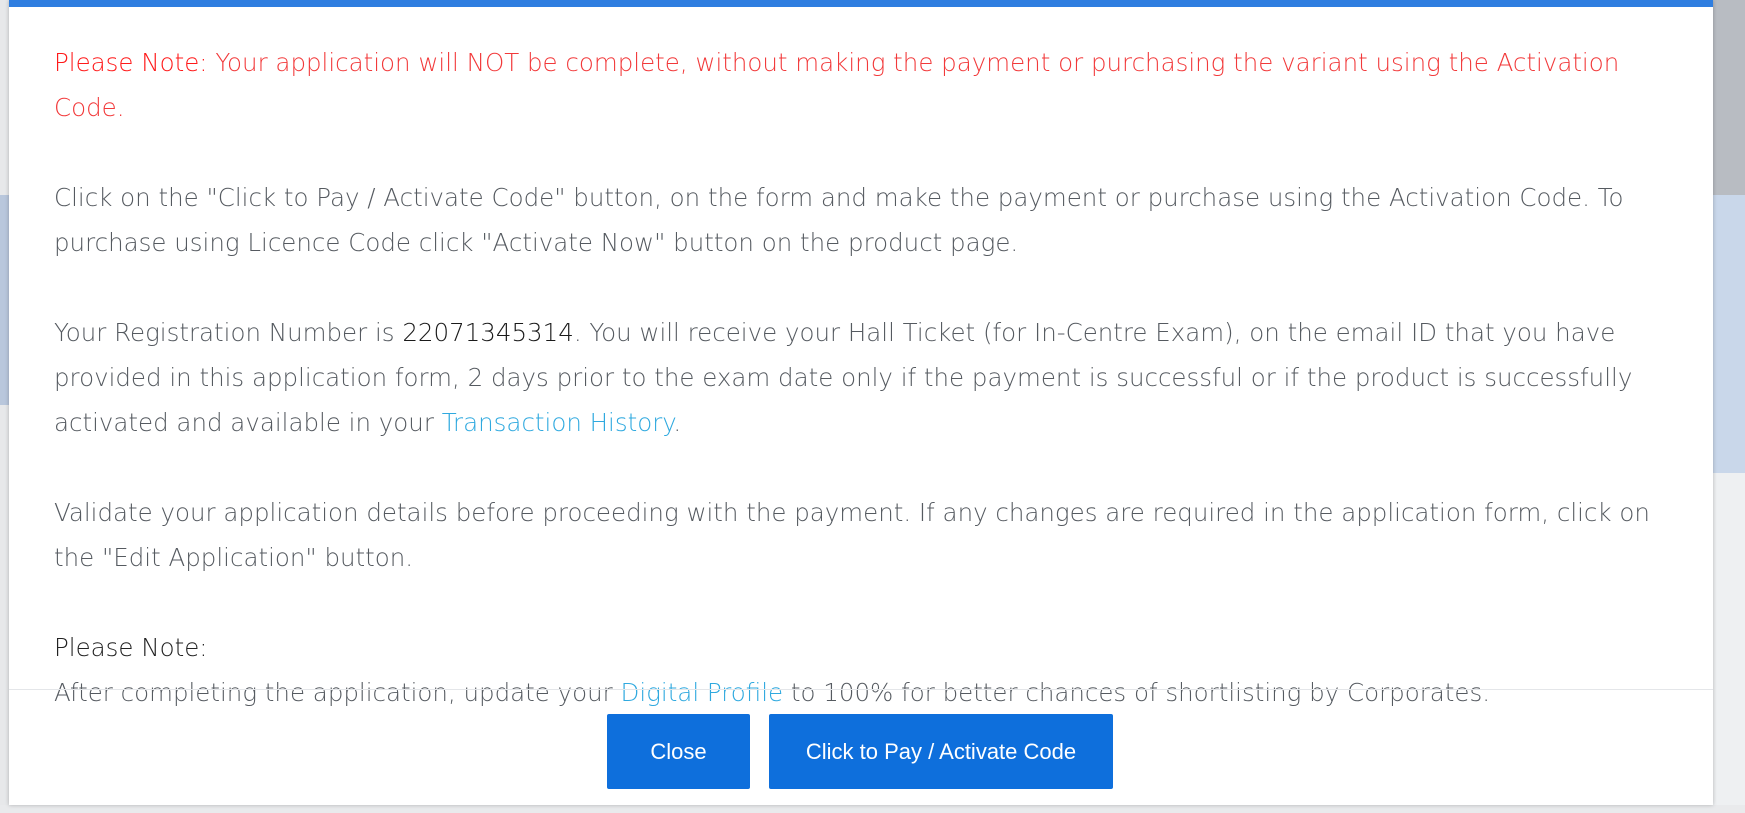  What do you see at coordinates (941, 751) in the screenshot?
I see `pay-activate-button: Click to Pay / Activate Code` at bounding box center [941, 751].